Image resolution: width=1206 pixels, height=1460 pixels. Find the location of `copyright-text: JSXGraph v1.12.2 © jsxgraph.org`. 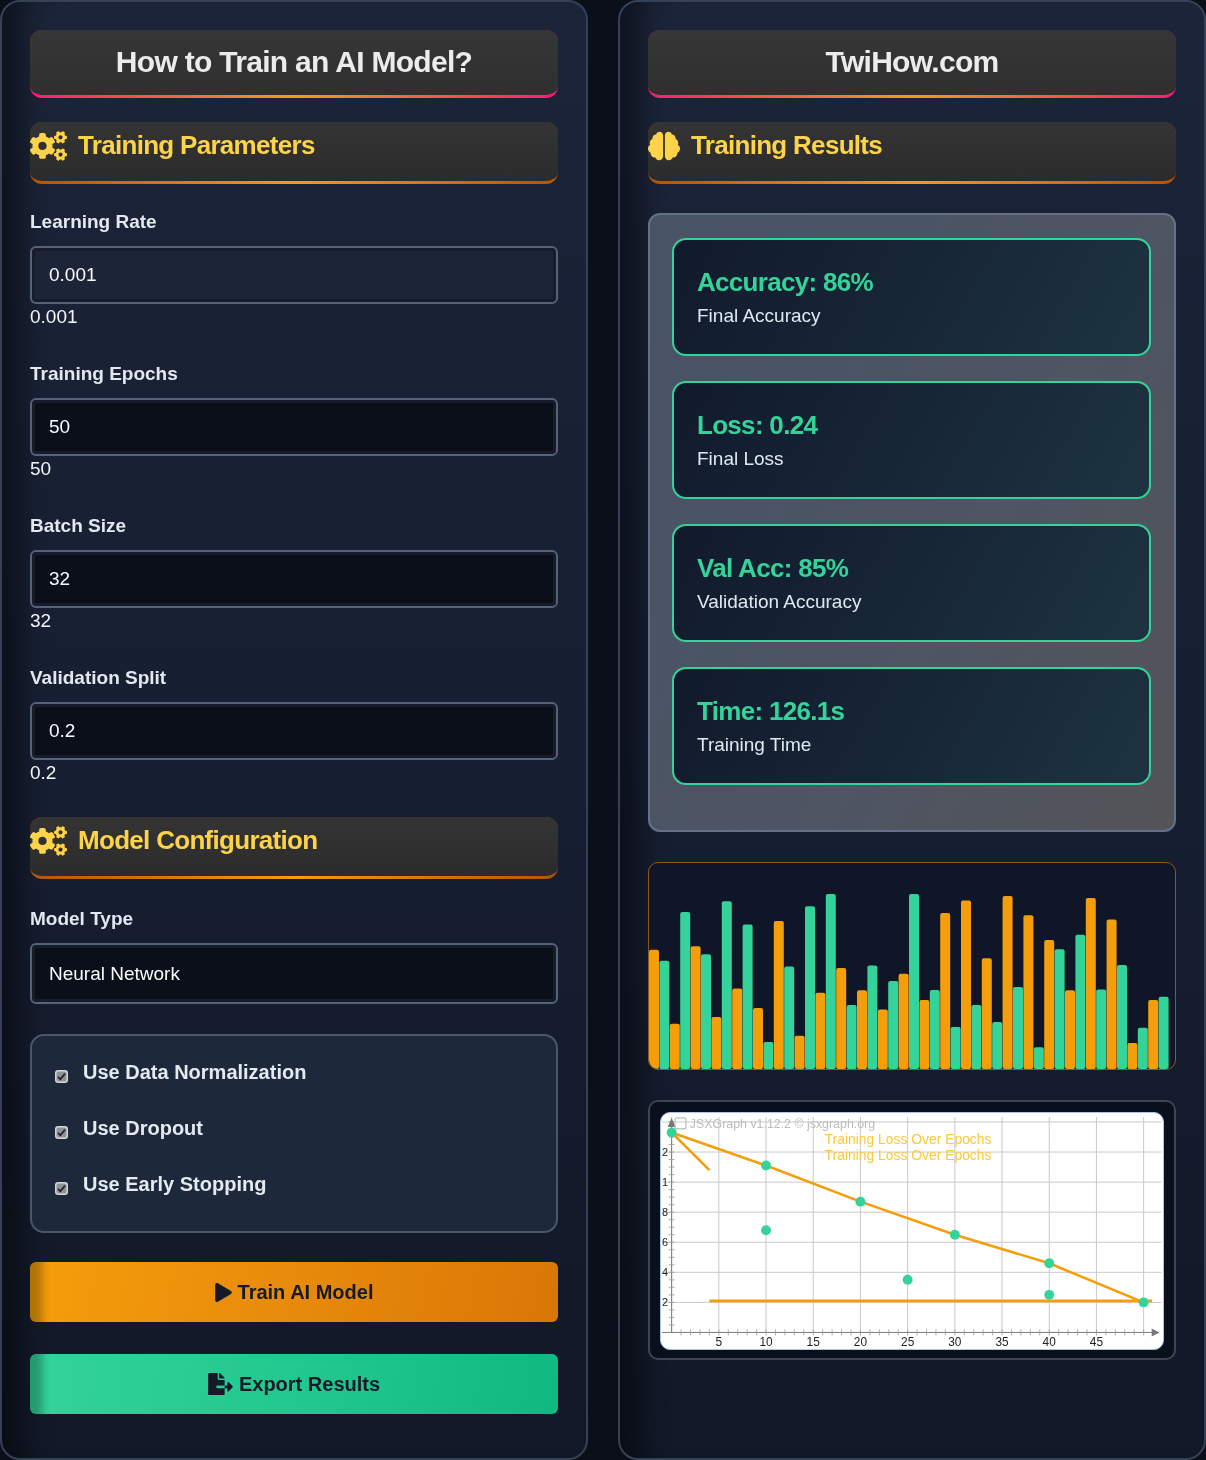

copyright-text: JSXGraph v1.12.2 © jsxgraph.org is located at coordinates (782, 1123).